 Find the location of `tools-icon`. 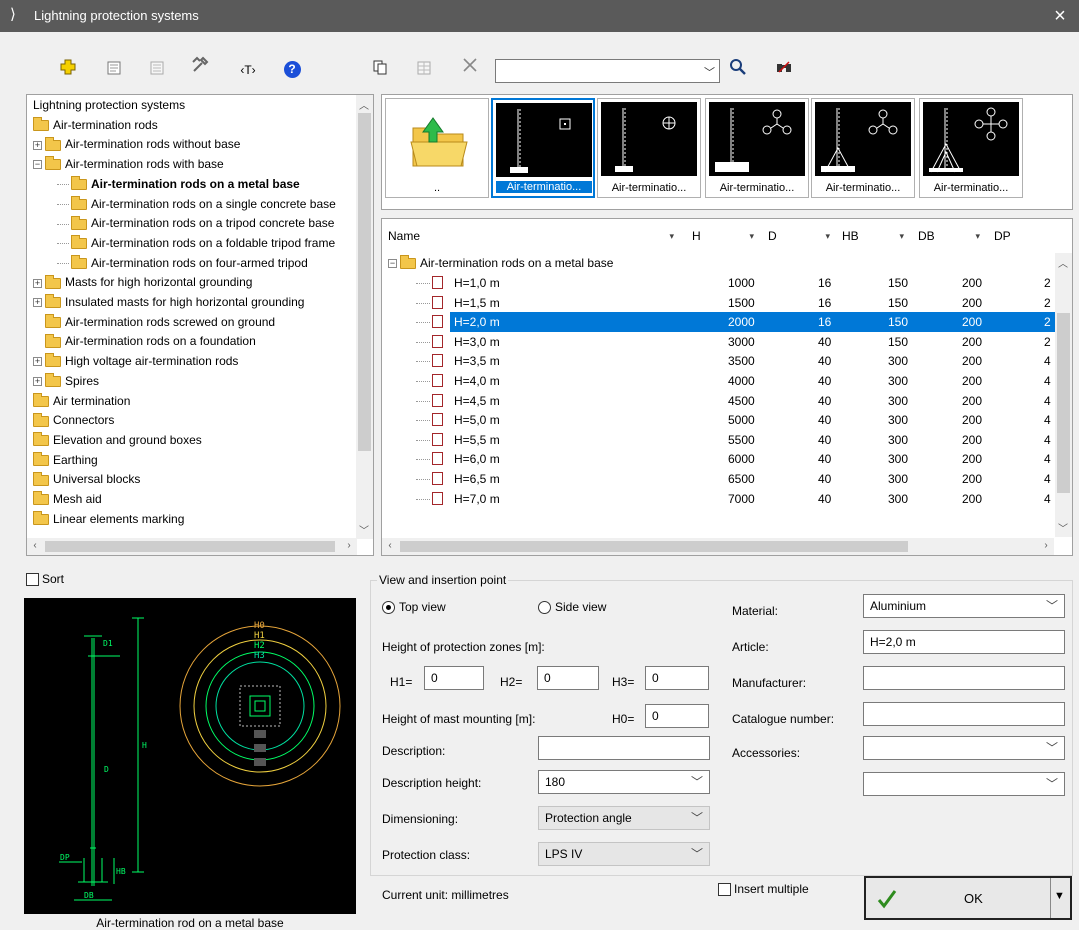

tools-icon is located at coordinates (200, 68).